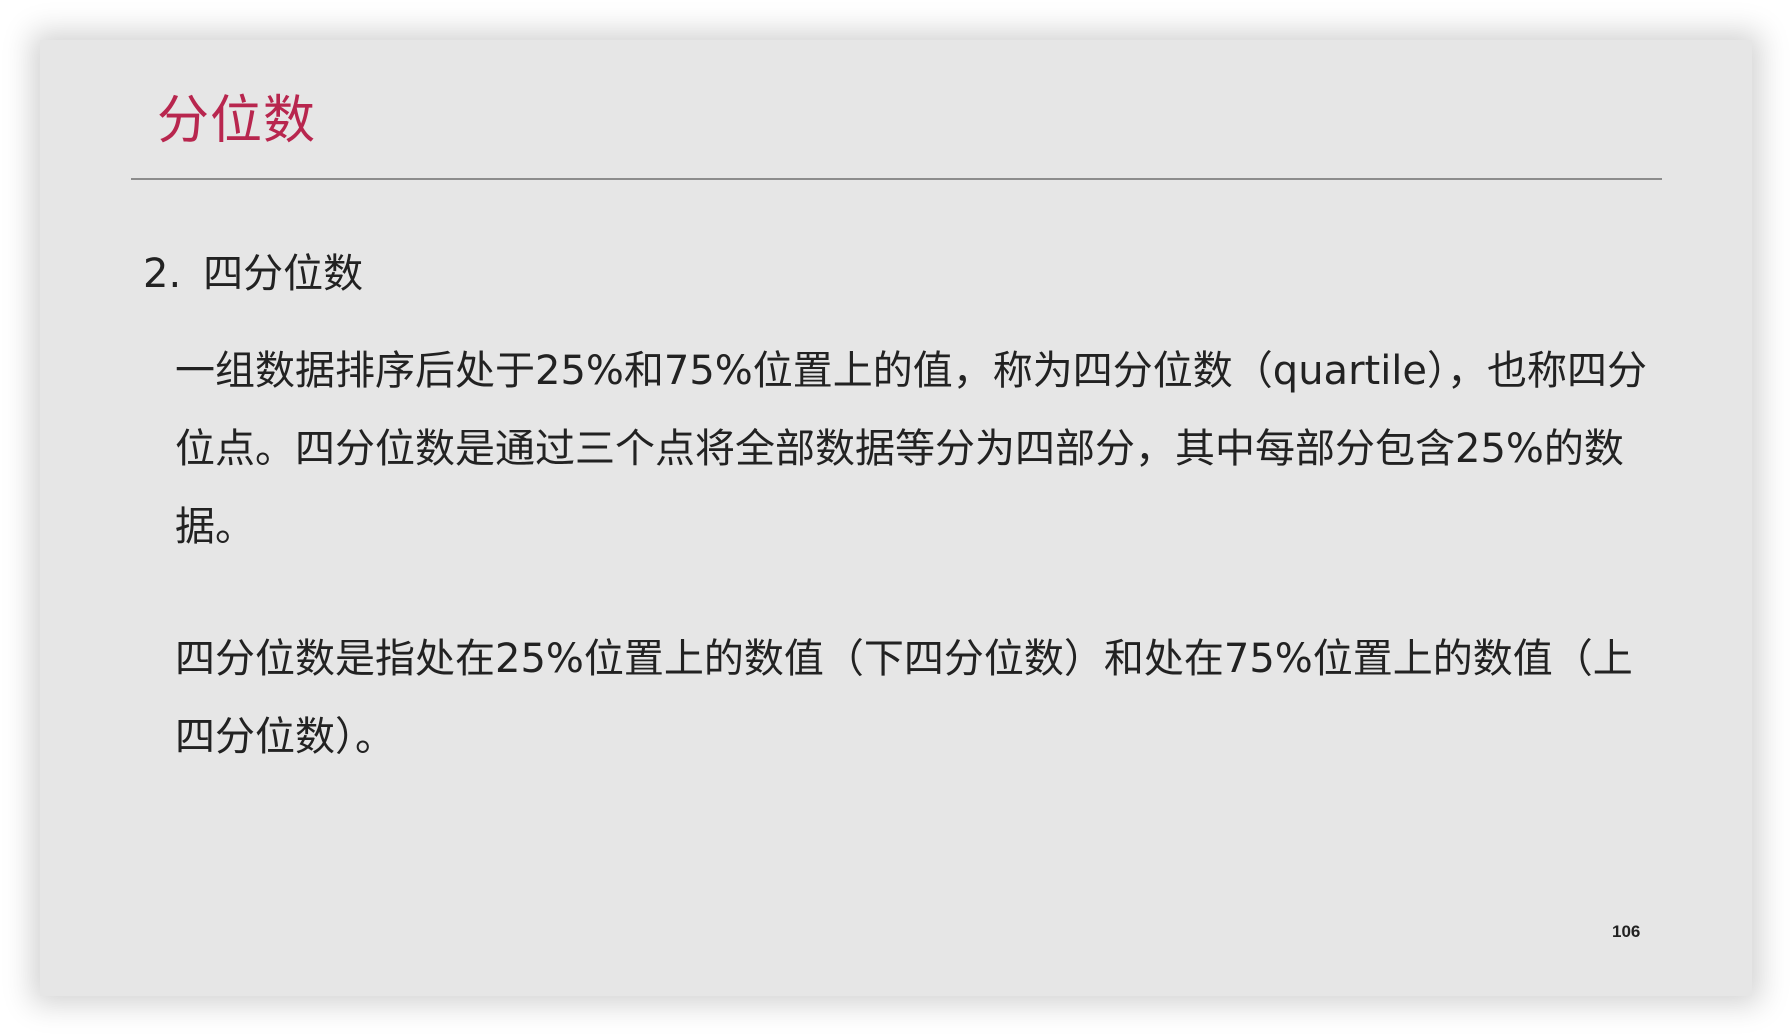  Describe the element at coordinates (1626, 931) in the screenshot. I see `page-number: 106` at that location.